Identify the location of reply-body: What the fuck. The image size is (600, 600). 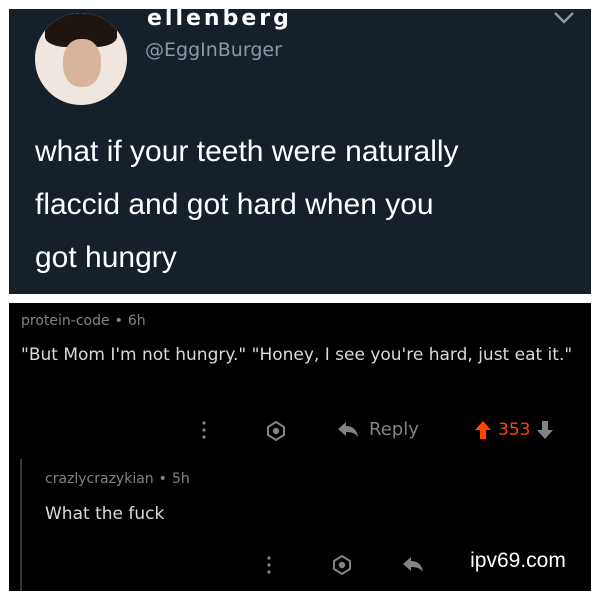
(105, 514).